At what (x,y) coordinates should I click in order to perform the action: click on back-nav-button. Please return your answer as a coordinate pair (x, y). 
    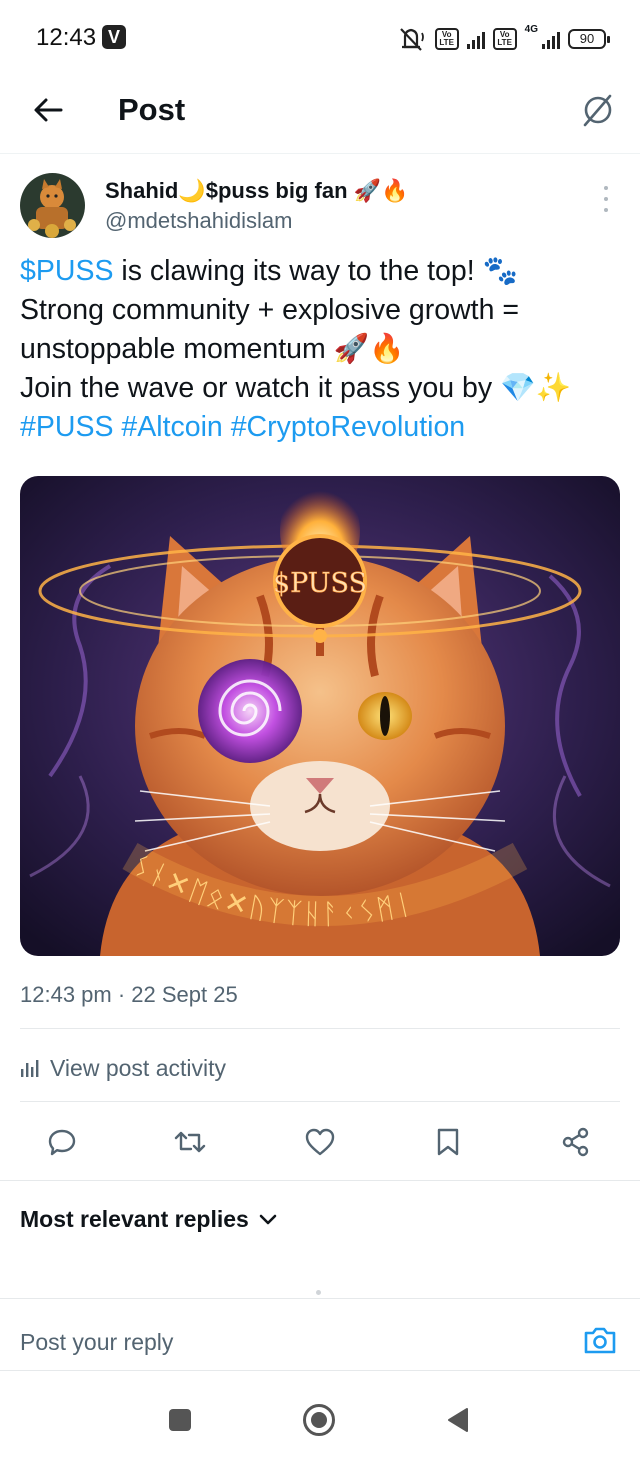
    Looking at the image, I should click on (458, 1420).